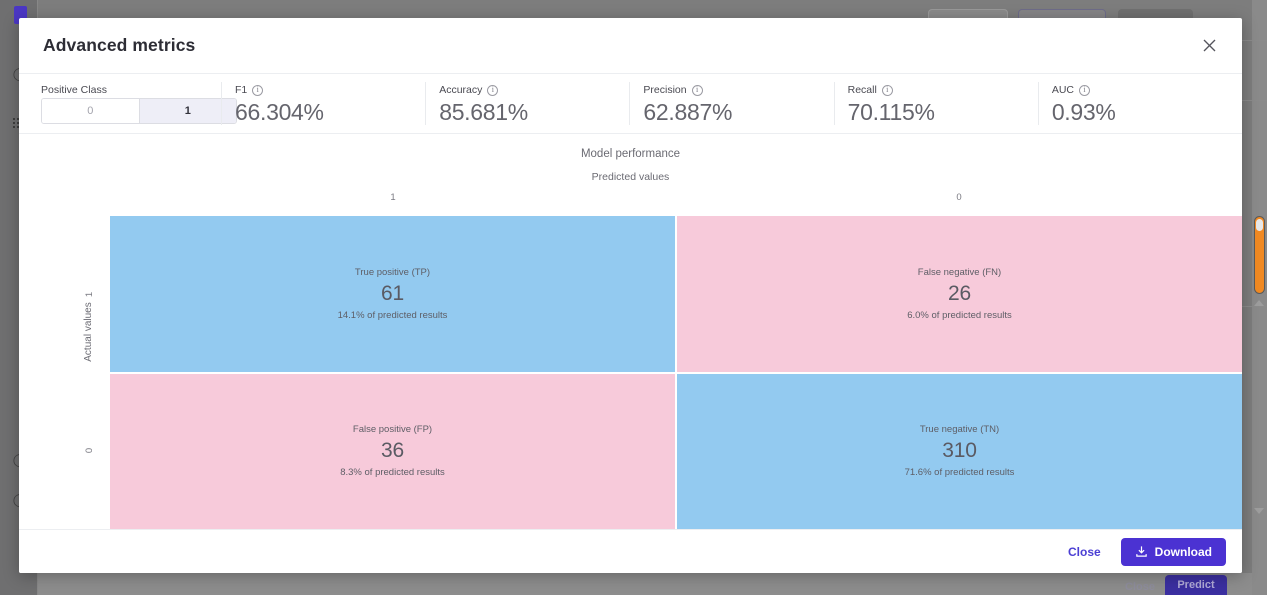 Image resolution: width=1267 pixels, height=595 pixels. Describe the element at coordinates (665, 90) in the screenshot. I see `metric-precision-label-text: Precision` at that location.